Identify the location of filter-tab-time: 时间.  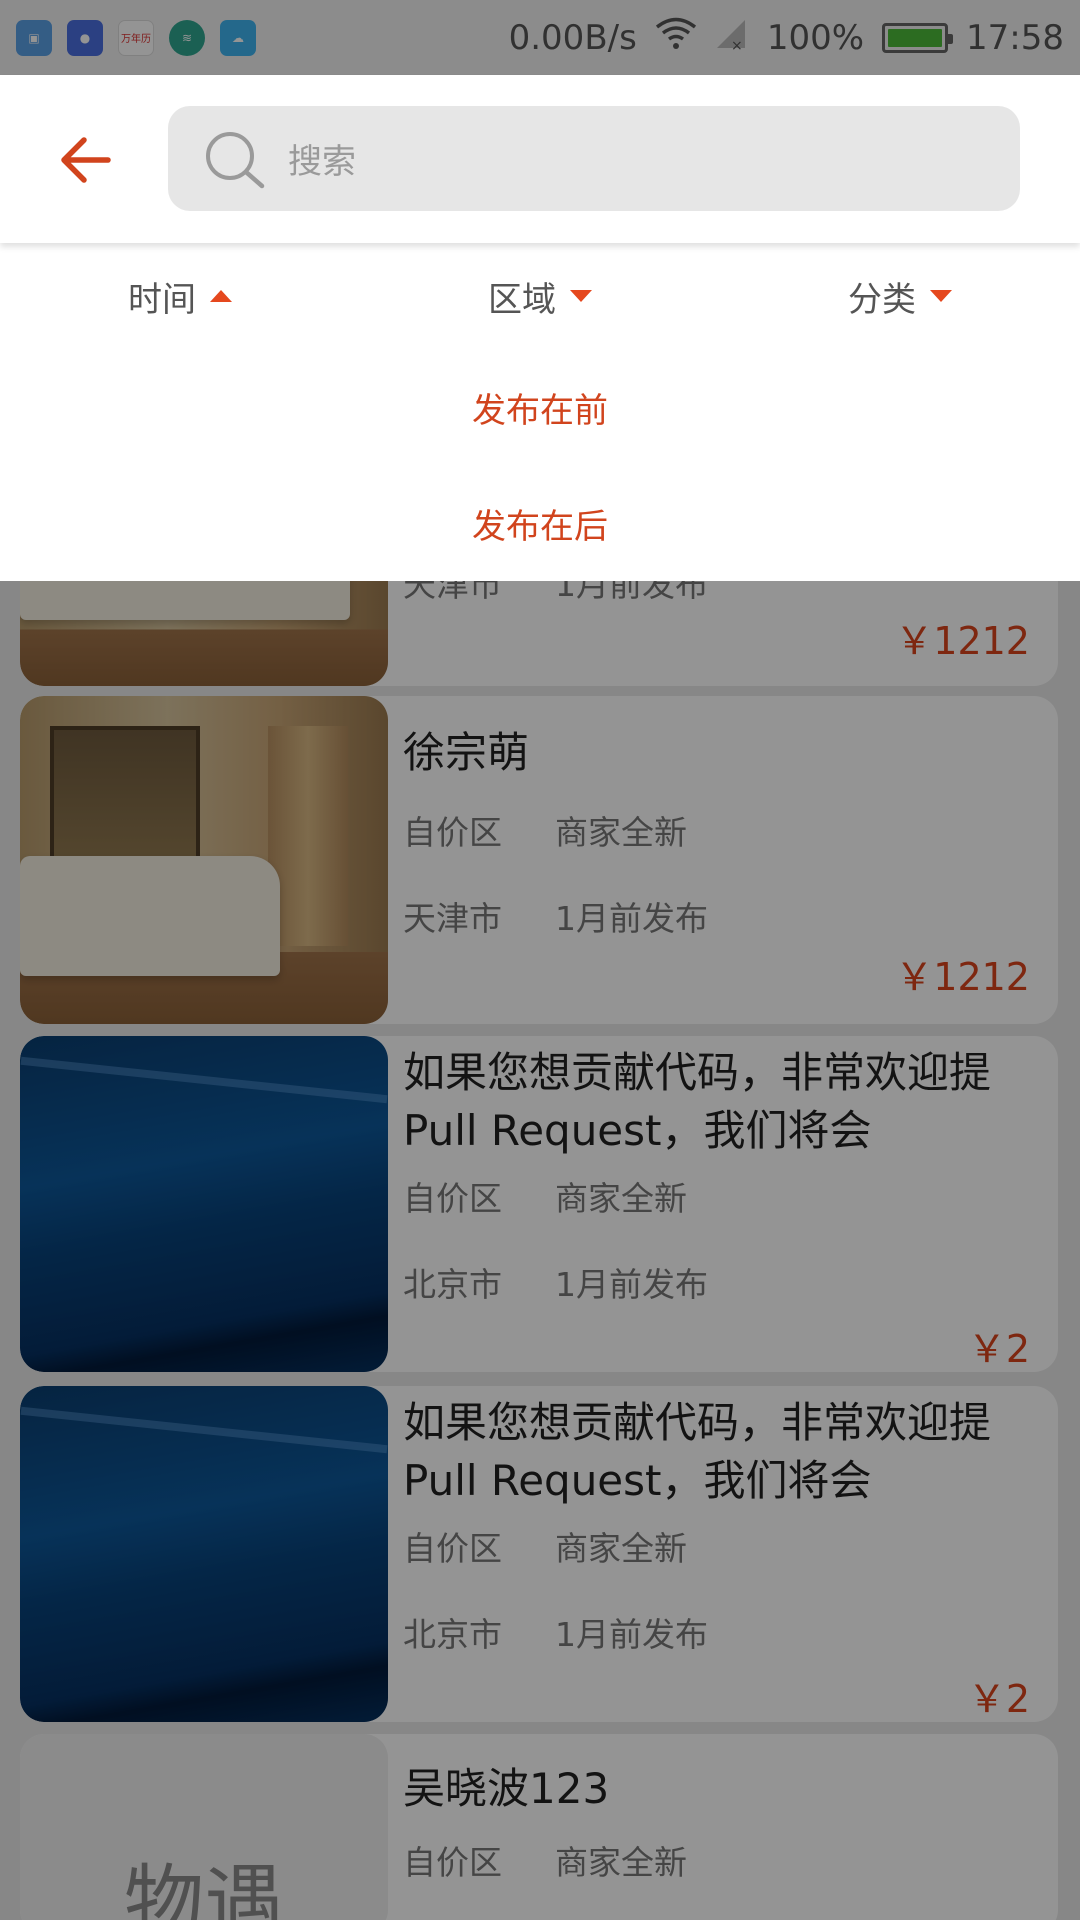
(180, 296).